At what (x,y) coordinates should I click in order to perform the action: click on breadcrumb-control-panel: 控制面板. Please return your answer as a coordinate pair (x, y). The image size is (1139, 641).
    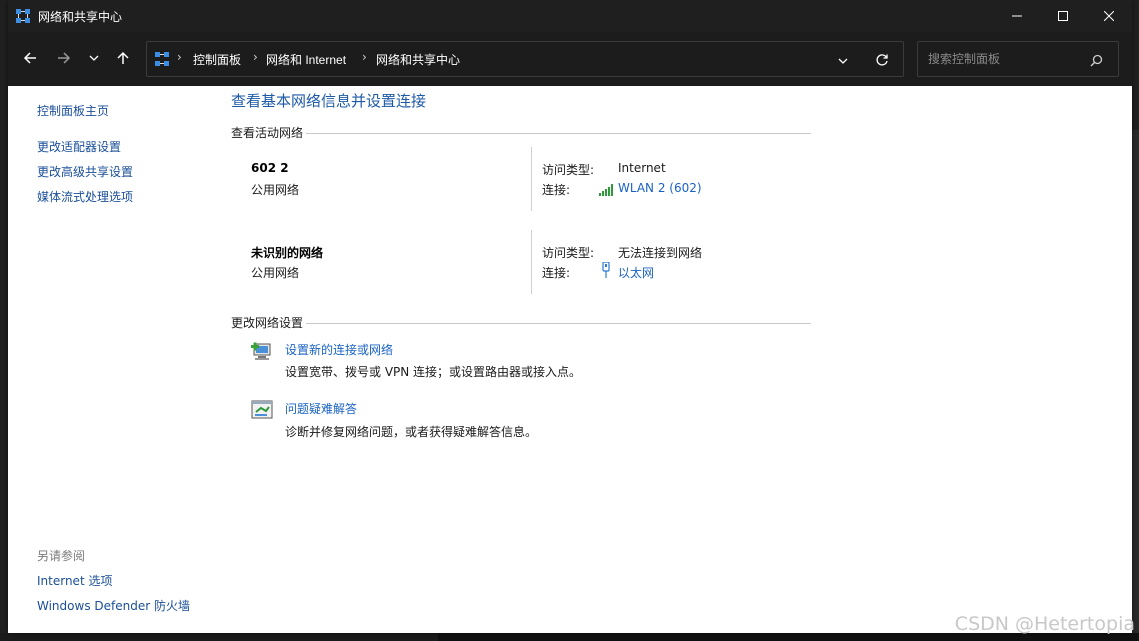
    Looking at the image, I should click on (217, 59).